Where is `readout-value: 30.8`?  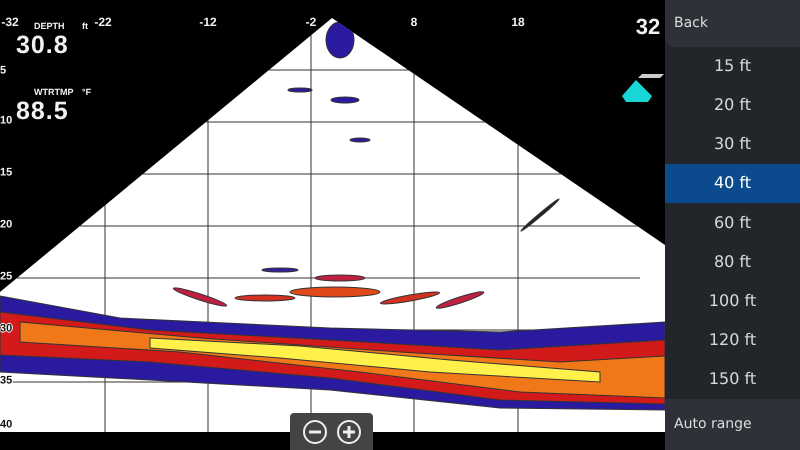 readout-value: 30.8 is located at coordinates (42, 45).